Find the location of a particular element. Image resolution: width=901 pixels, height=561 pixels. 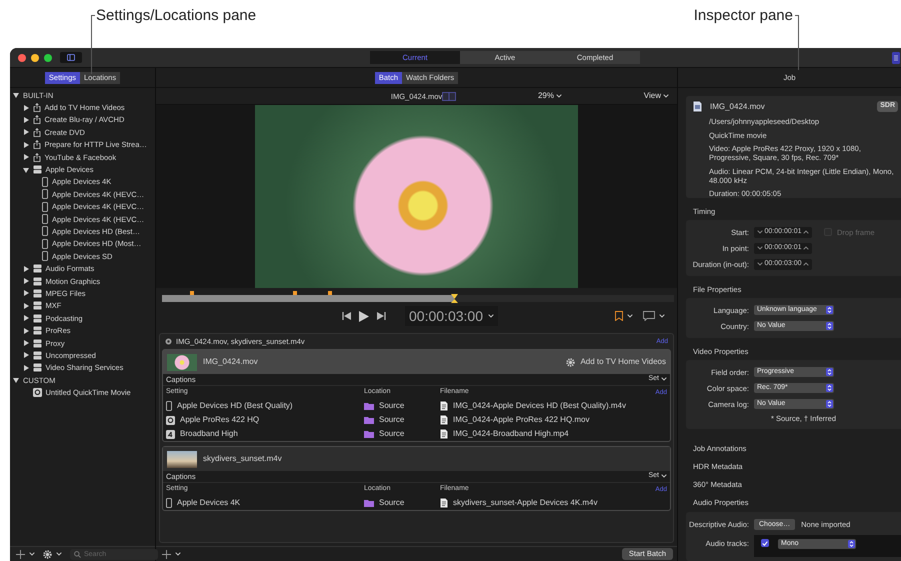

table-cell: Apple ProRes 422 HQ is located at coordinates (220, 420).